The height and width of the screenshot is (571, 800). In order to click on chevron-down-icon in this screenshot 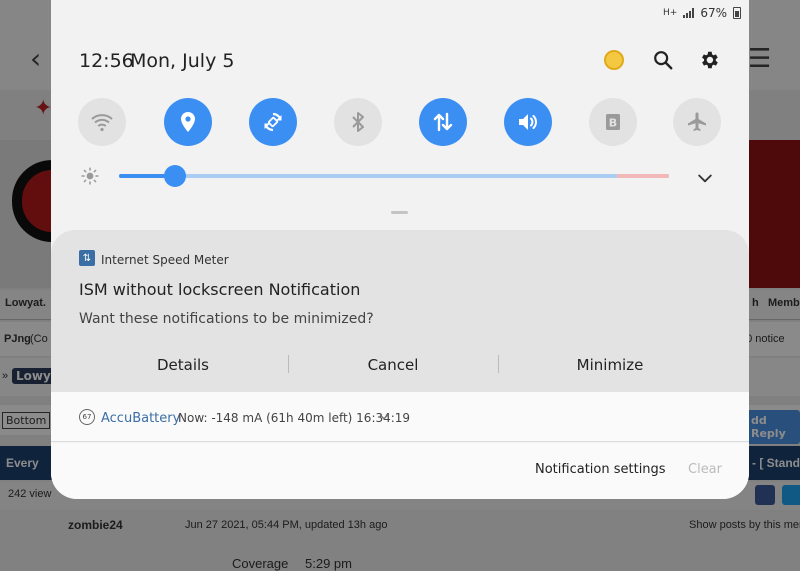, I will do `click(705, 178)`.